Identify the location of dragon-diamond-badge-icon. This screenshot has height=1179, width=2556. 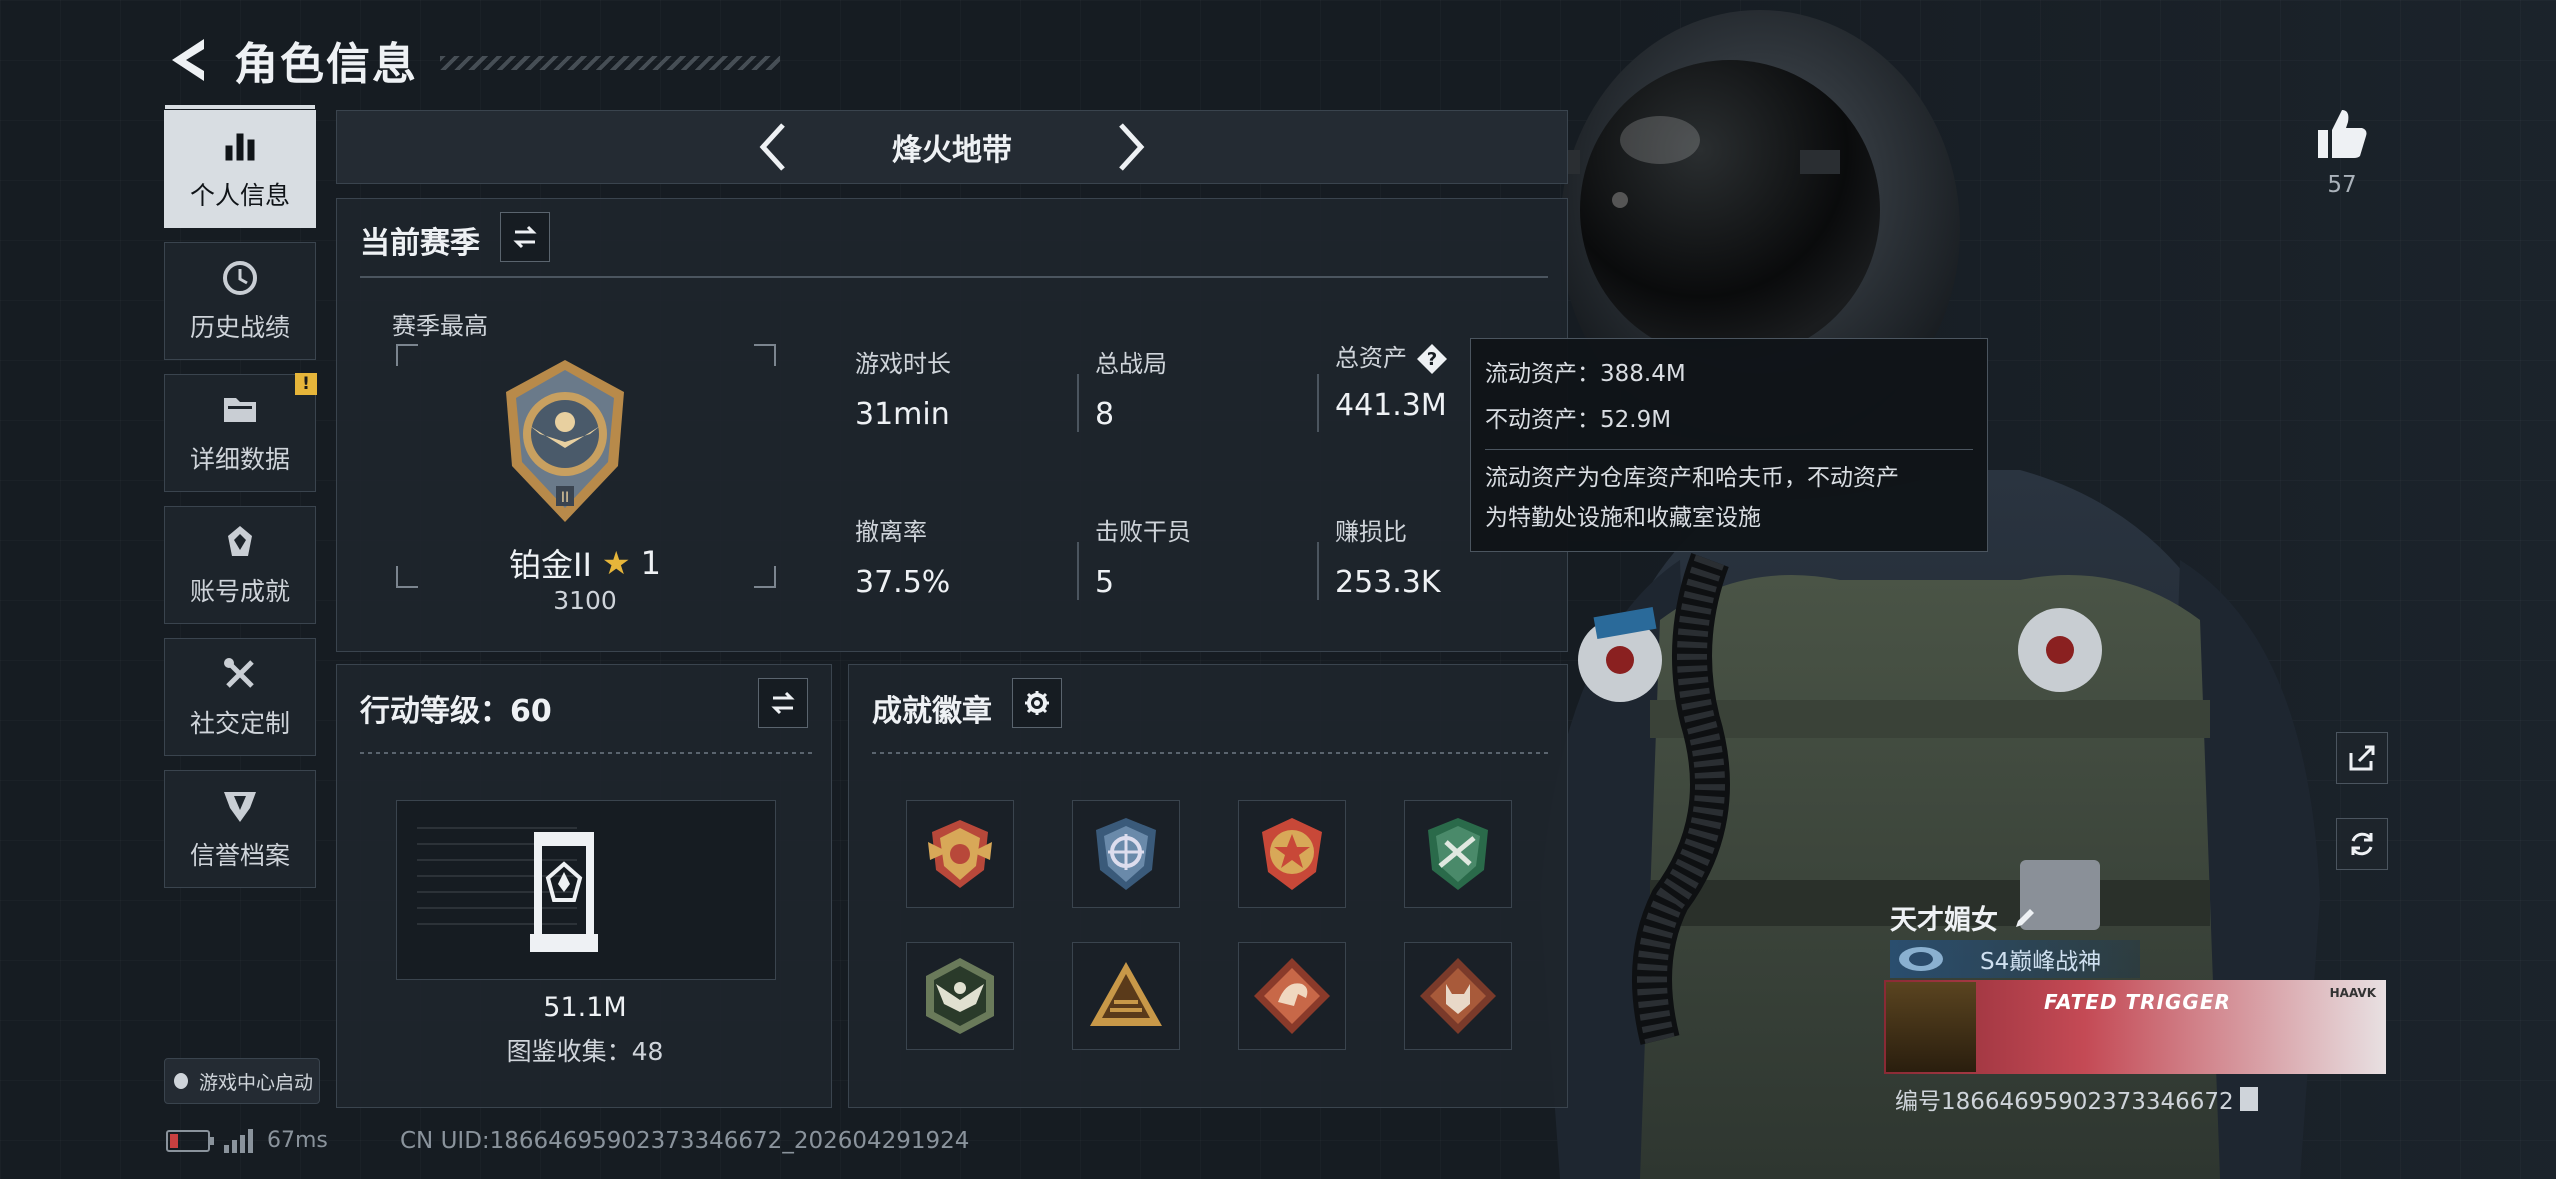
(1292, 996).